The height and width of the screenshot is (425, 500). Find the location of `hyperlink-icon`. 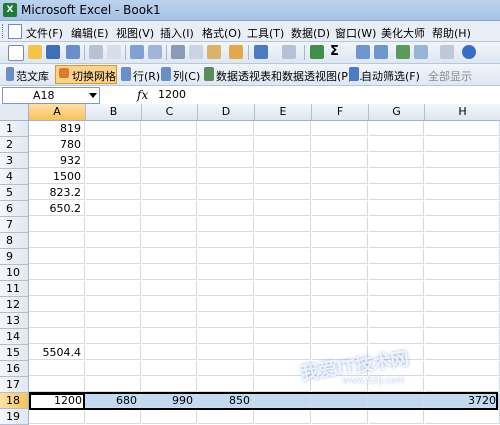

hyperlink-icon is located at coordinates (317, 52).